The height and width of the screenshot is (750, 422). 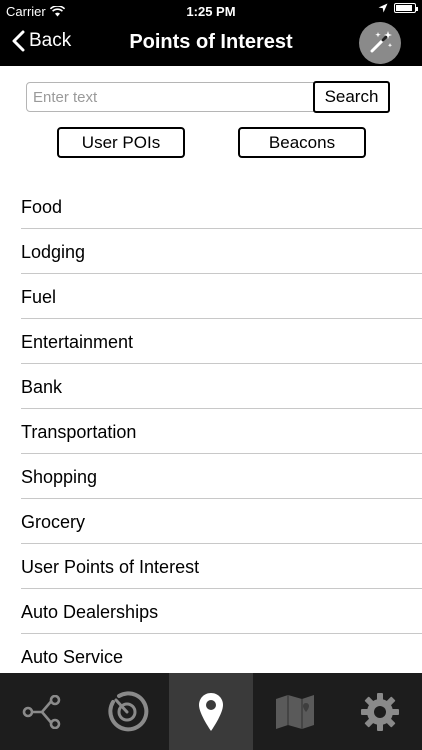 What do you see at coordinates (72, 657) in the screenshot?
I see `list-item-label: Auto Service` at bounding box center [72, 657].